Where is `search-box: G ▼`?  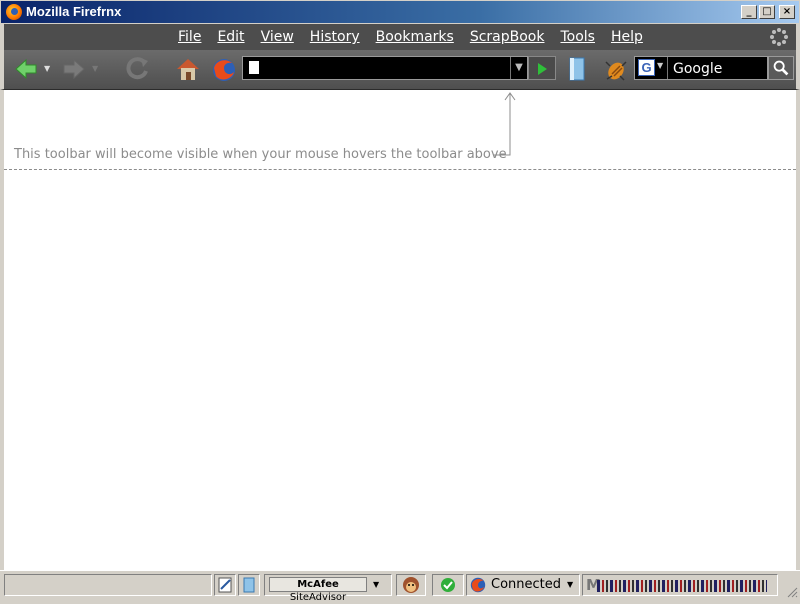
search-box: G ▼ is located at coordinates (701, 68).